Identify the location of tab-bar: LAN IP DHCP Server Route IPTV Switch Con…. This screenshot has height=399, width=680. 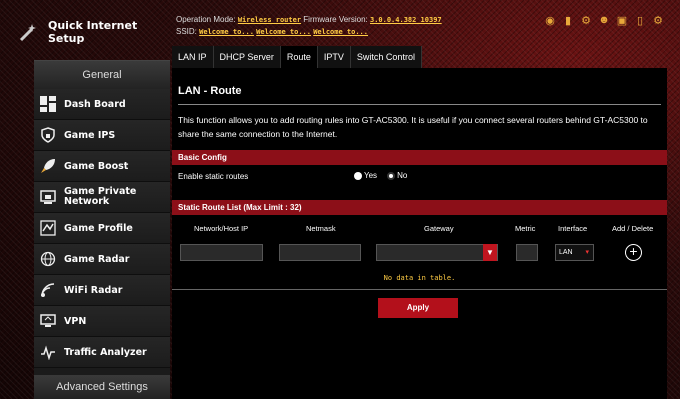
(297, 57).